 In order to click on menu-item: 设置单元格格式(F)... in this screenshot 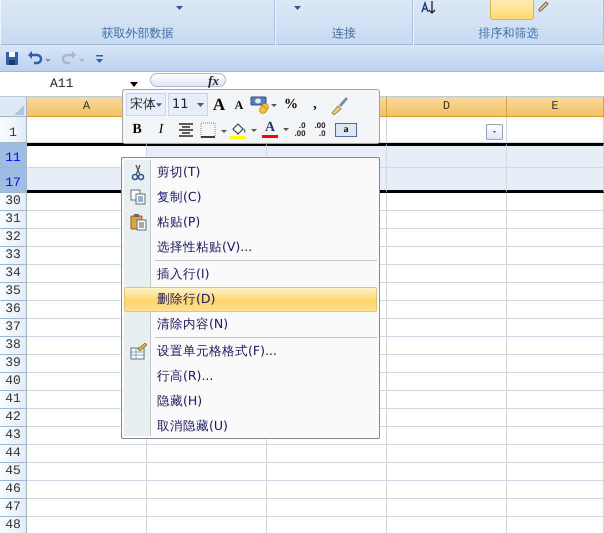, I will do `click(250, 351)`.